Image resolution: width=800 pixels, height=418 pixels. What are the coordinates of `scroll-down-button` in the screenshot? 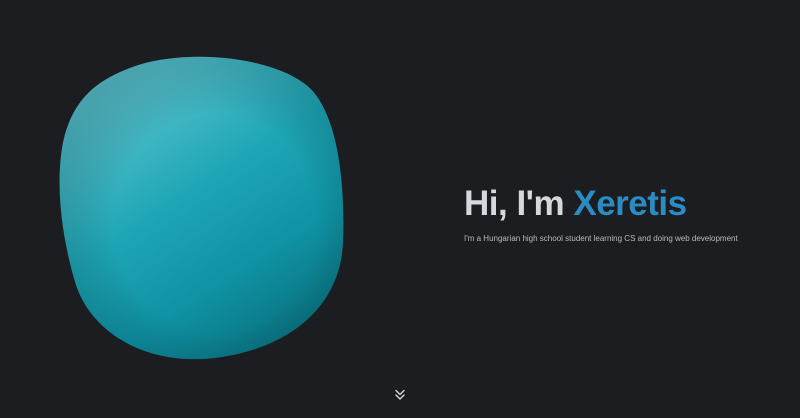 It's located at (400, 395).